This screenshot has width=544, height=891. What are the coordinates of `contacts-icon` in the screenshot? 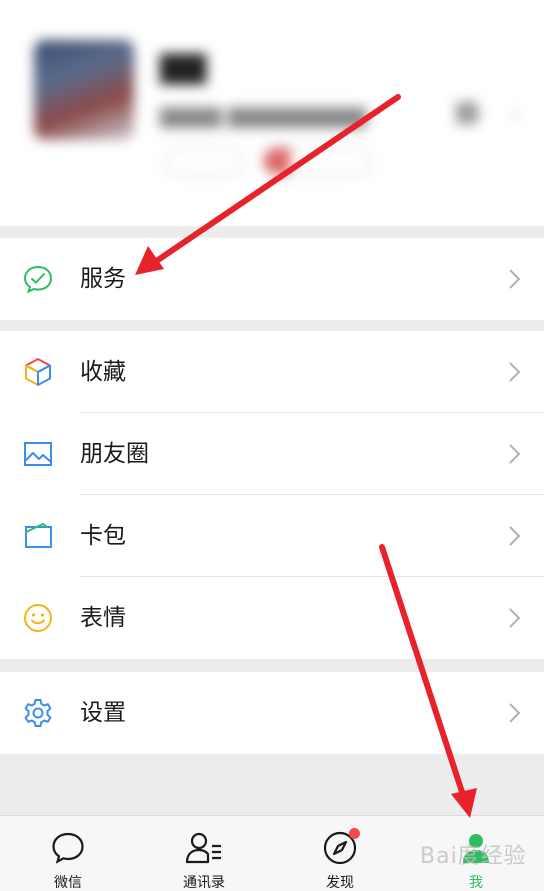 It's located at (203, 848).